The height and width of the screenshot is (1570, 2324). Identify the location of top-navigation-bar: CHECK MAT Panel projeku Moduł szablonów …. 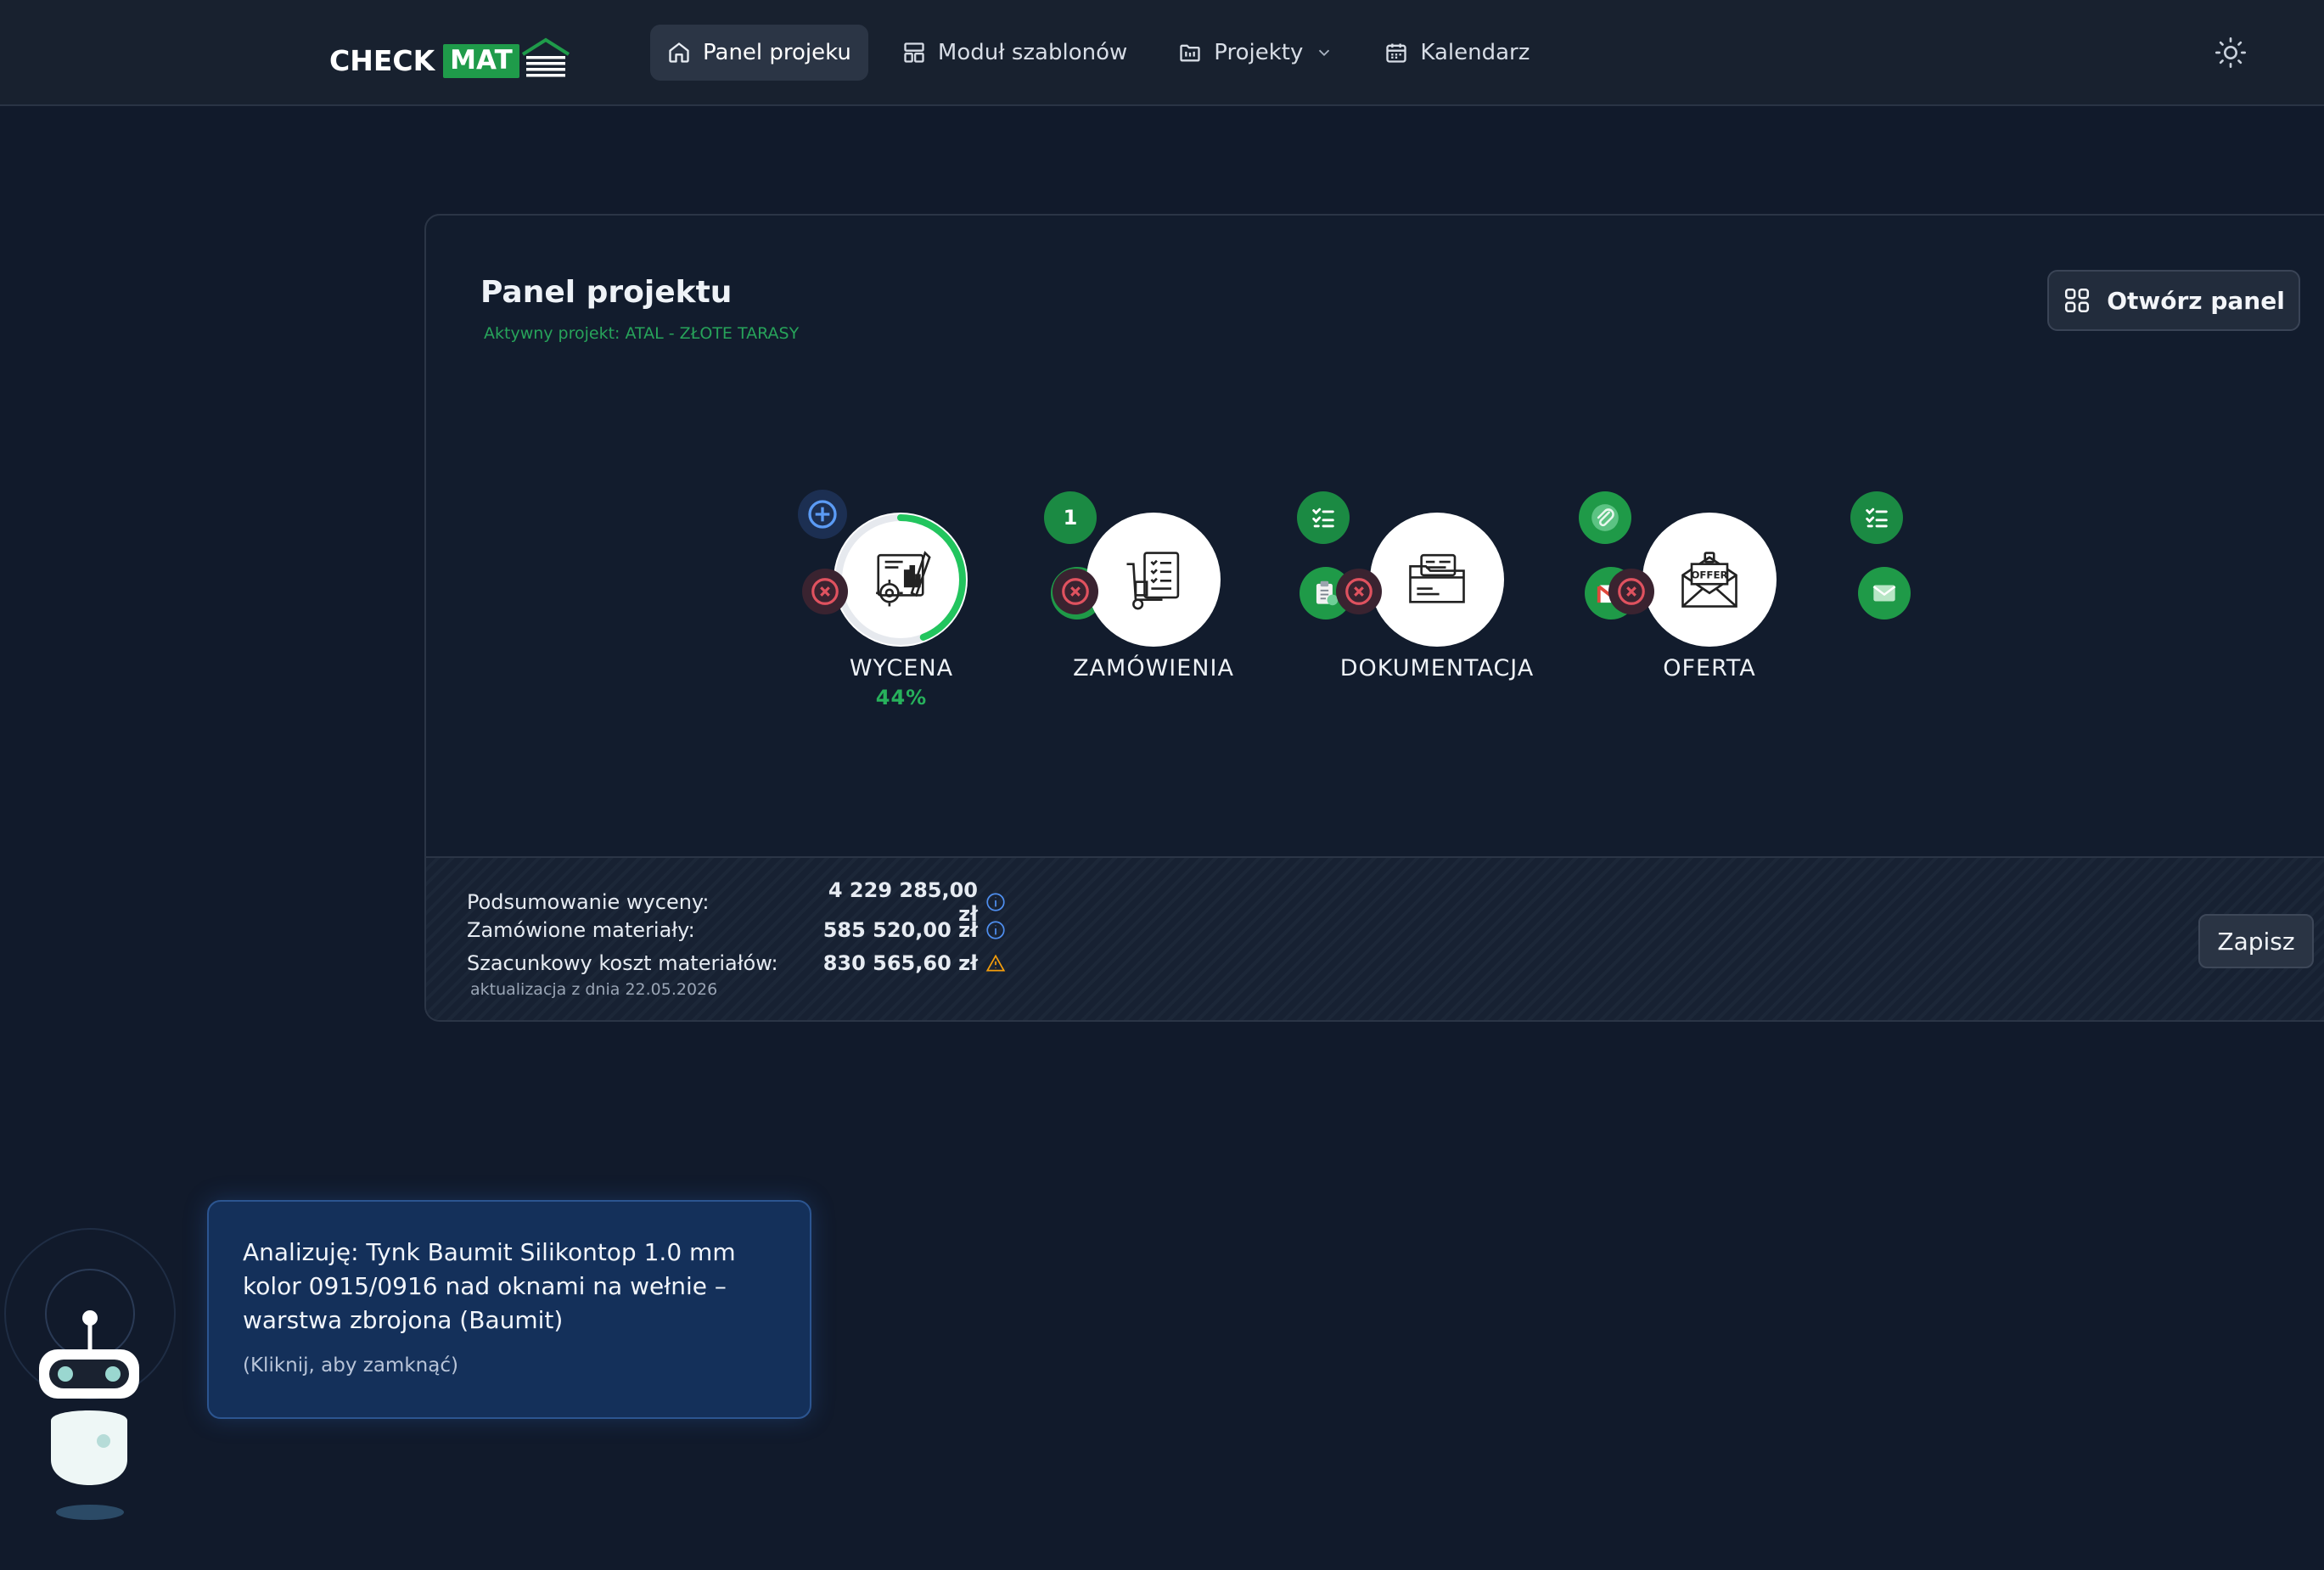
(1162, 53).